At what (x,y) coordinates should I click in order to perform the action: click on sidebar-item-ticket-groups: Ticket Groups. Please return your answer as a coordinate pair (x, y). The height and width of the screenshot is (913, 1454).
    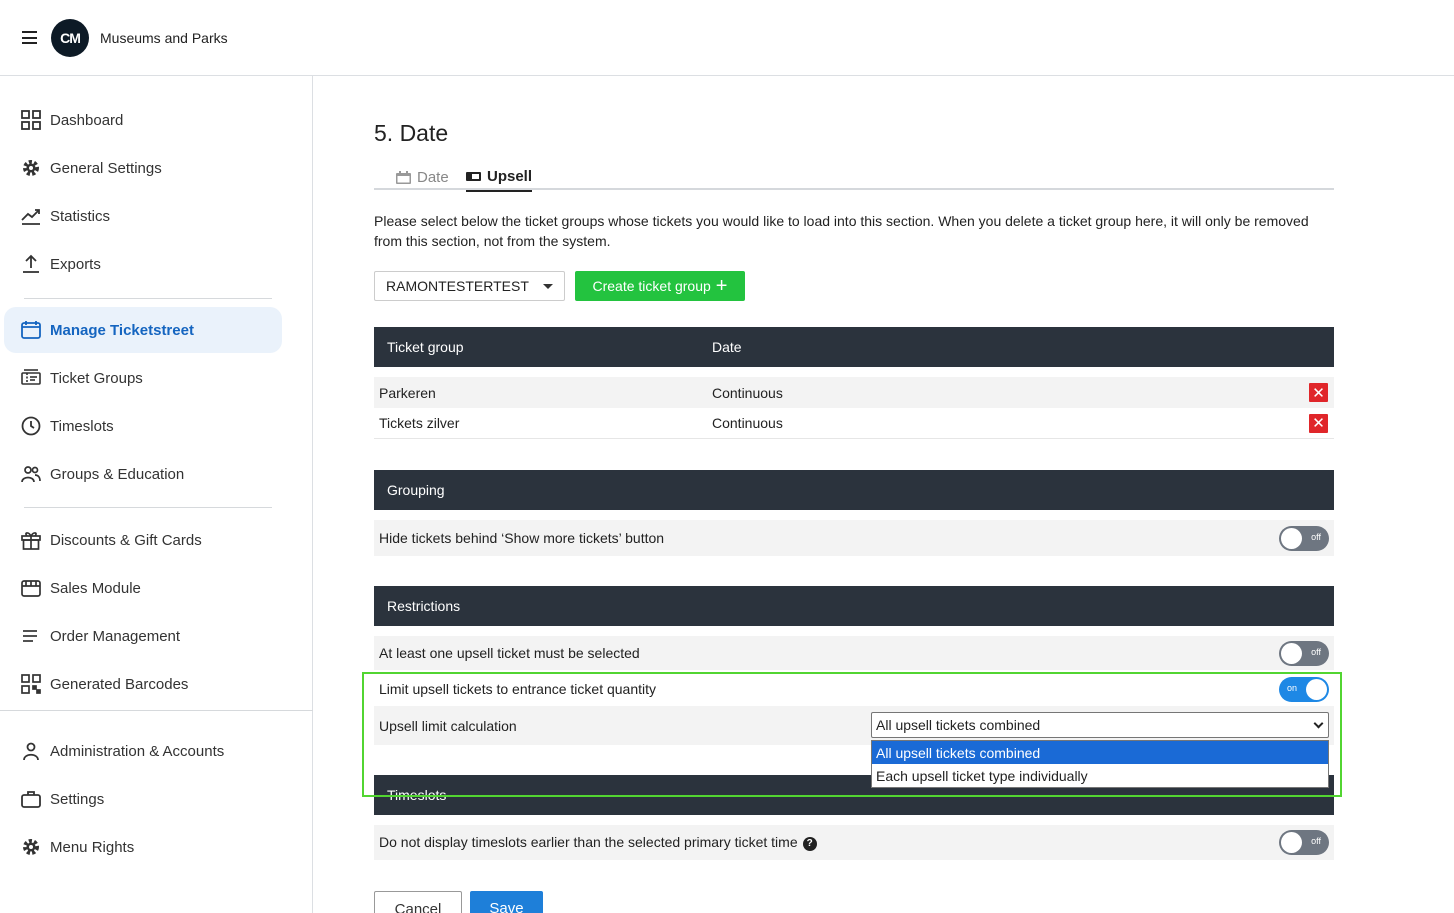
    Looking at the image, I should click on (143, 378).